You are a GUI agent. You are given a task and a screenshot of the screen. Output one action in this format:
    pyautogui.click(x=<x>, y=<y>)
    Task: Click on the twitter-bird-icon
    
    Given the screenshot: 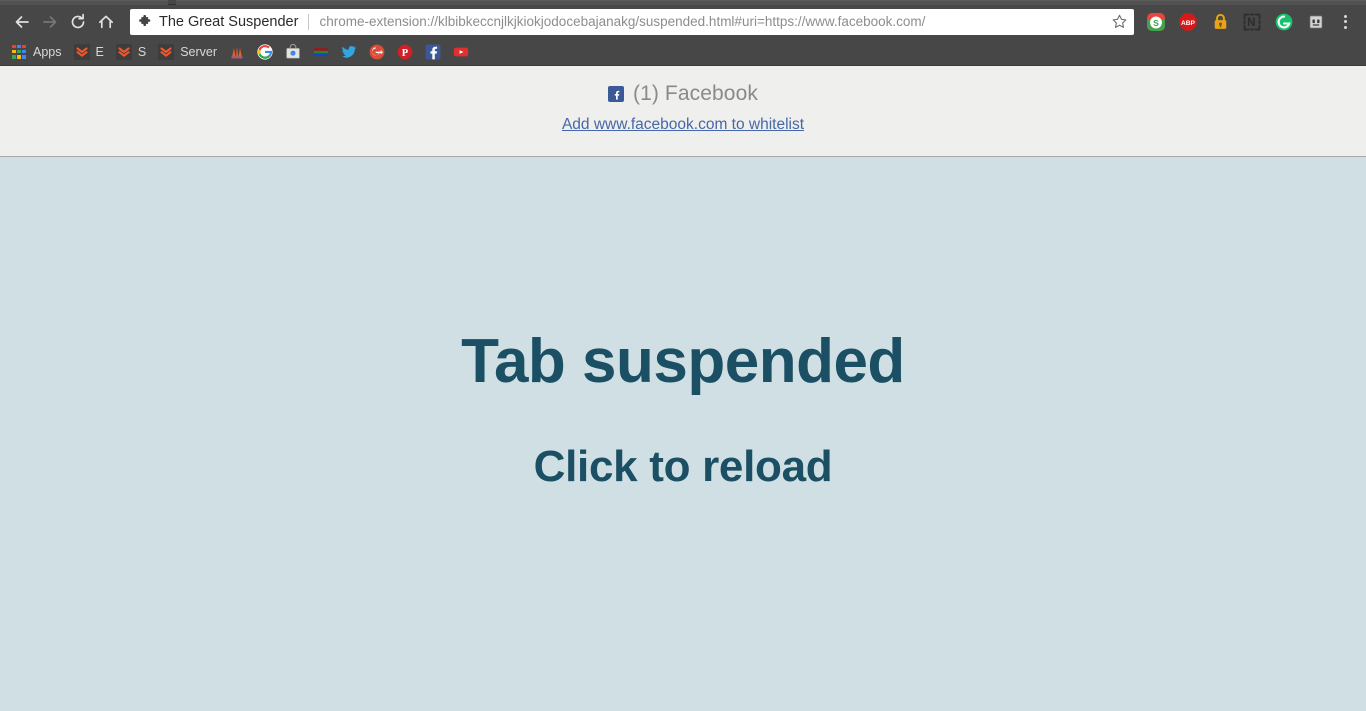 What is the action you would take?
    pyautogui.click(x=349, y=52)
    